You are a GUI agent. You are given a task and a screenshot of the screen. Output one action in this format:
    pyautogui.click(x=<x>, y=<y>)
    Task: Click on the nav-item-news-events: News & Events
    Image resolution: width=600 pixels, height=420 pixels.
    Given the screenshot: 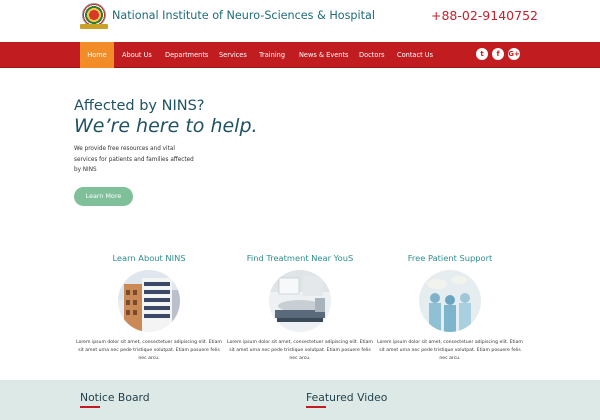 What is the action you would take?
    pyautogui.click(x=323, y=55)
    